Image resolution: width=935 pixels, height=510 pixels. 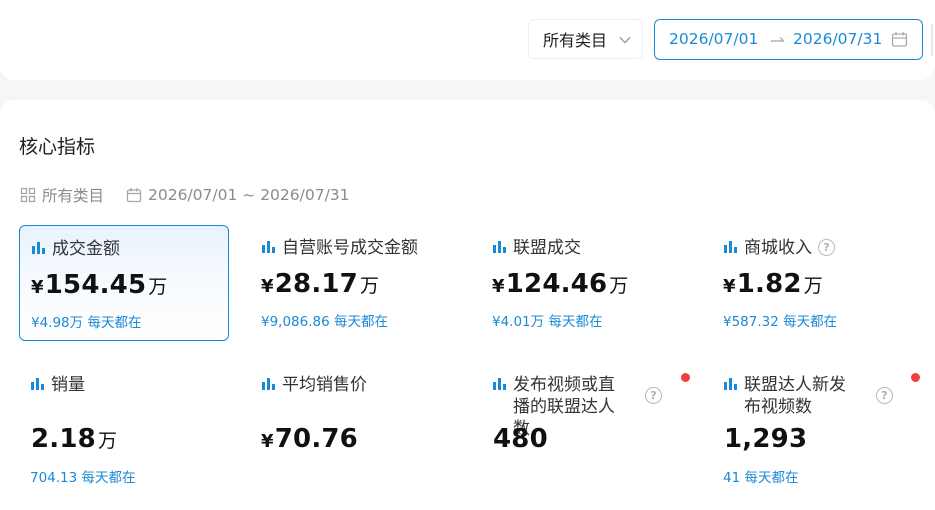 I want to click on grid-icon, so click(x=28, y=195).